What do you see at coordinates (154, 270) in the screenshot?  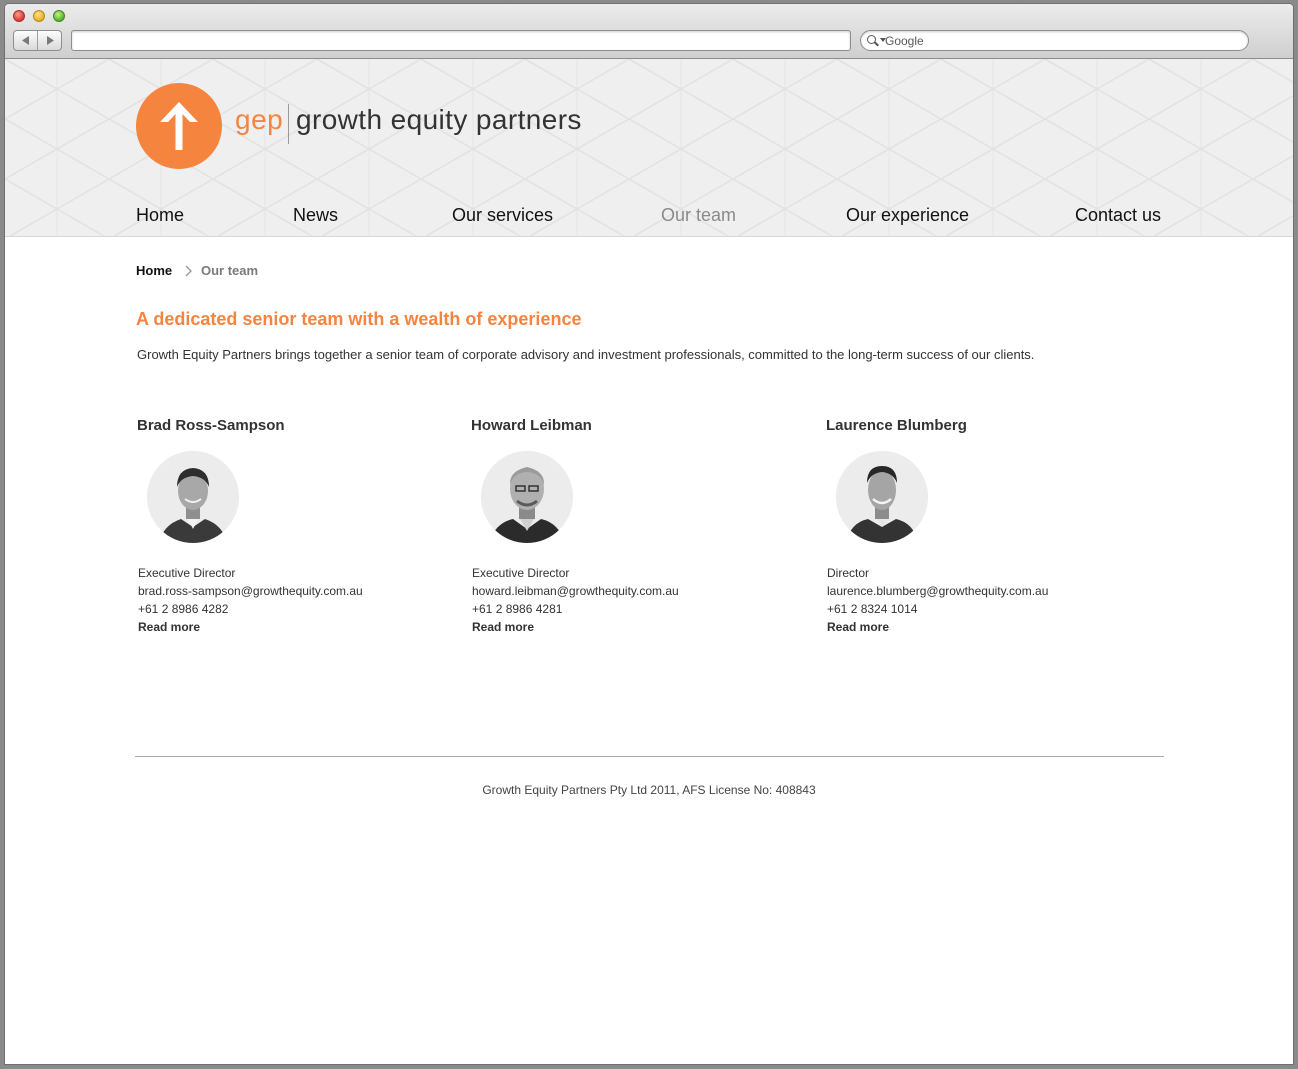 I see `breadcrumb-home: Home` at bounding box center [154, 270].